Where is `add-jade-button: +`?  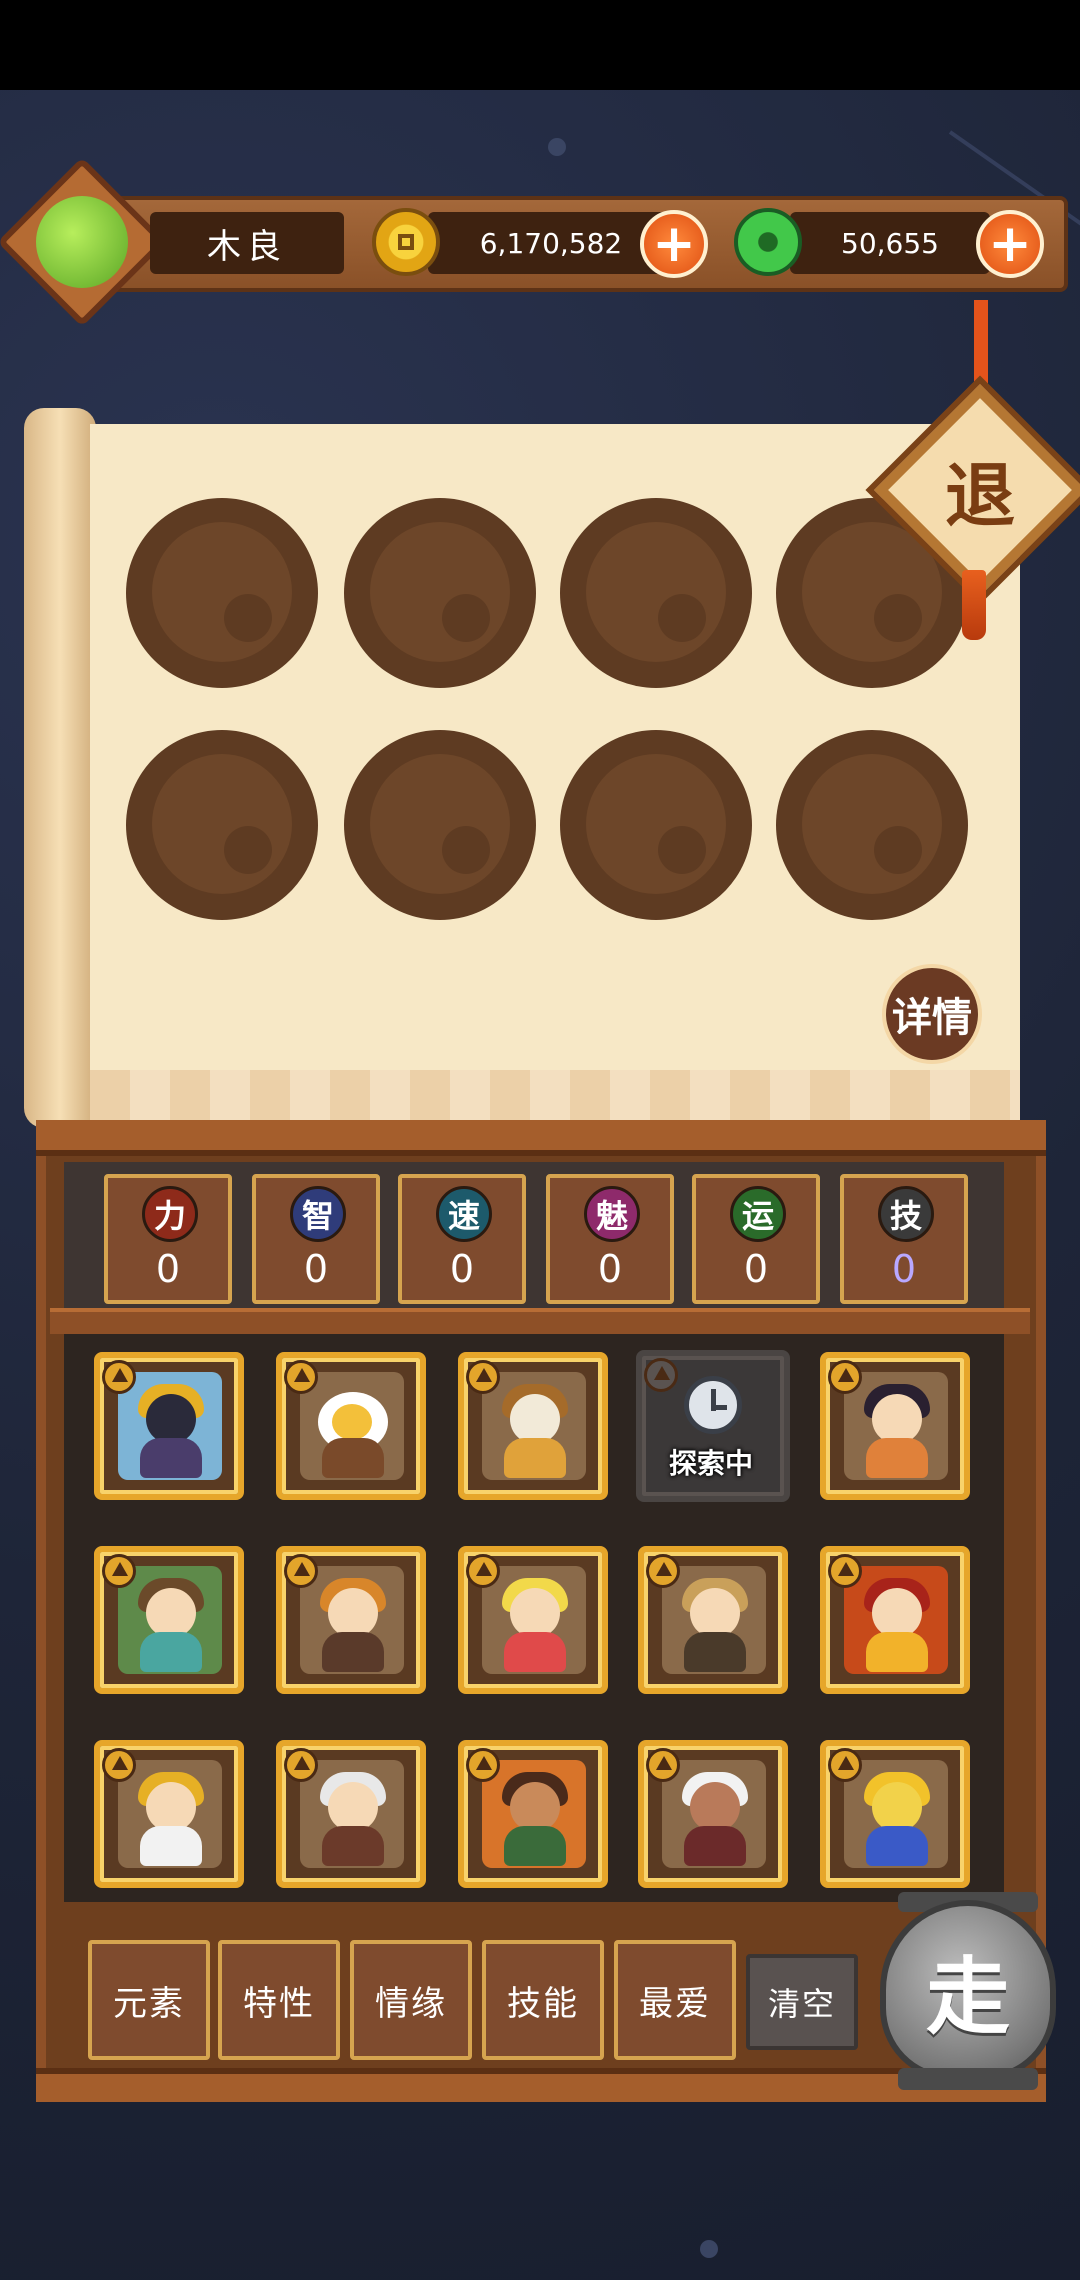 add-jade-button: + is located at coordinates (1010, 244).